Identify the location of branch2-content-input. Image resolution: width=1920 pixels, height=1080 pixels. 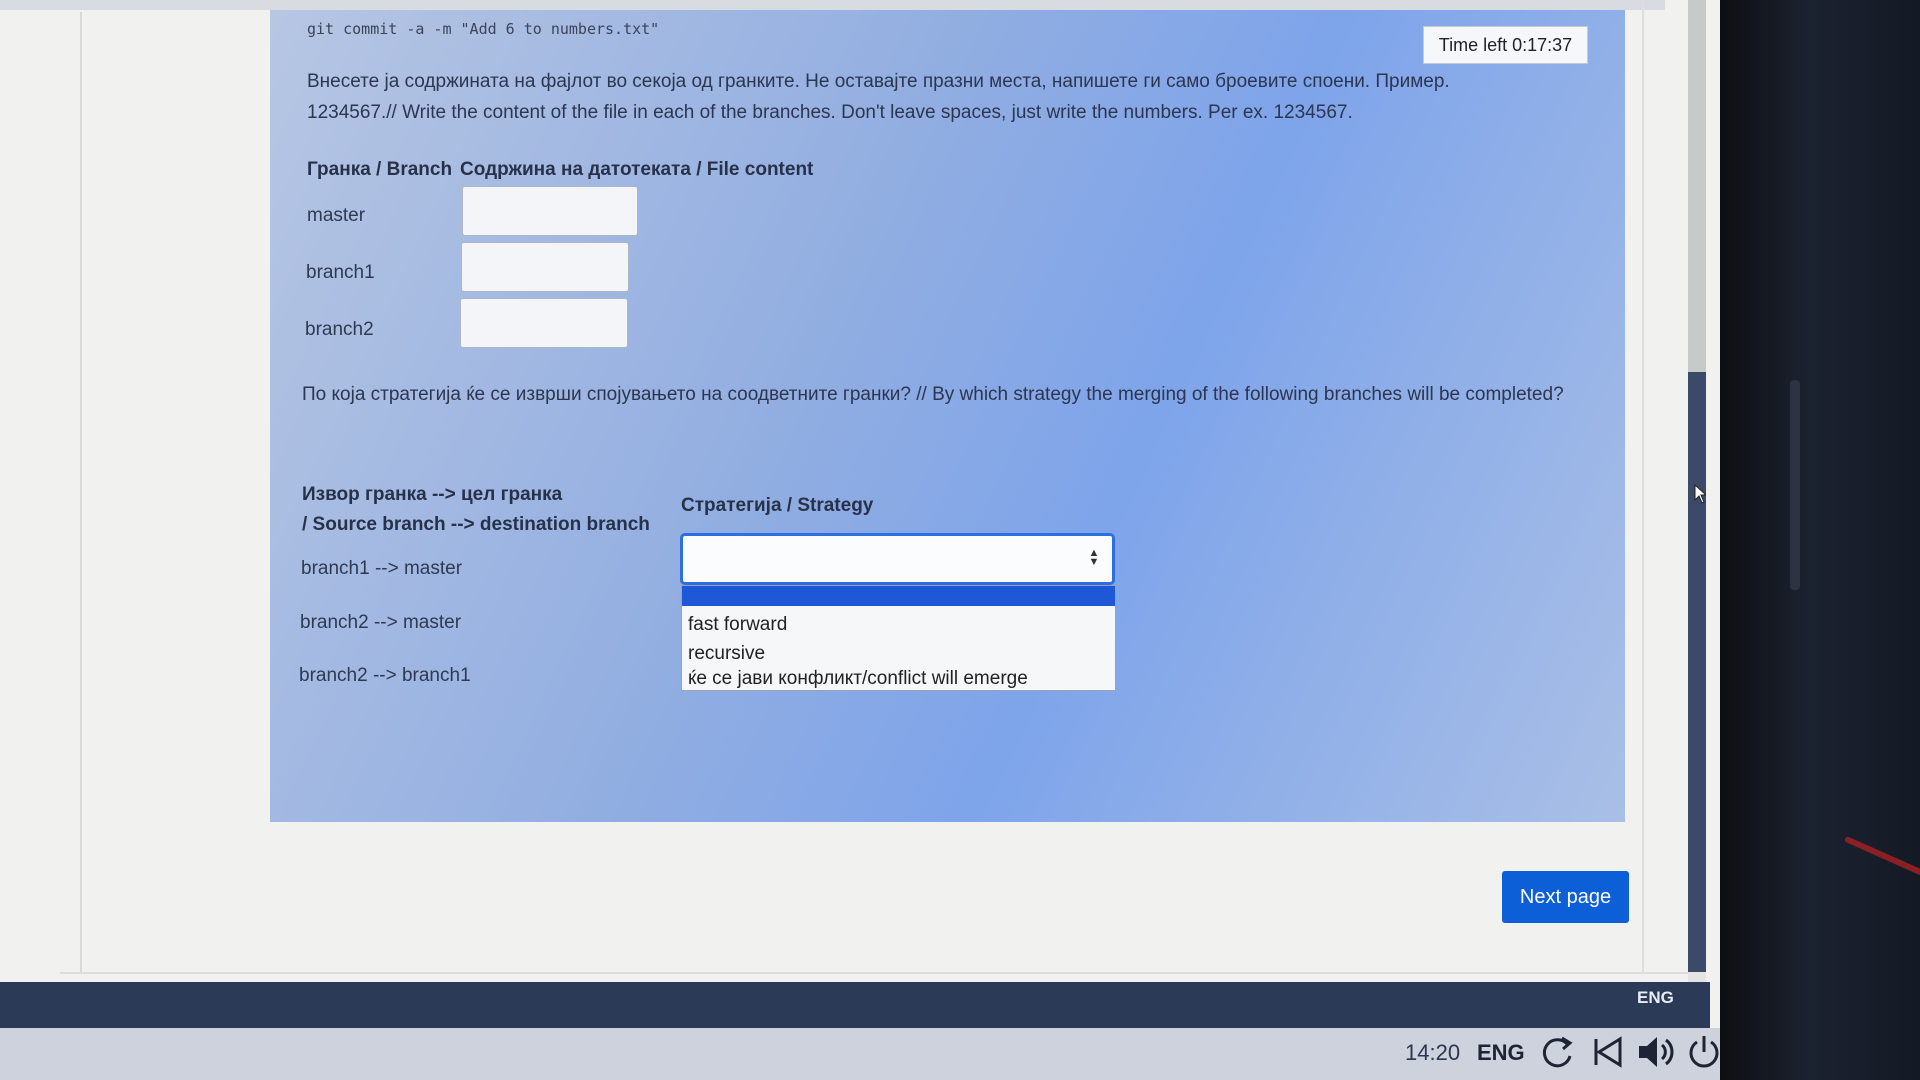
(544, 323).